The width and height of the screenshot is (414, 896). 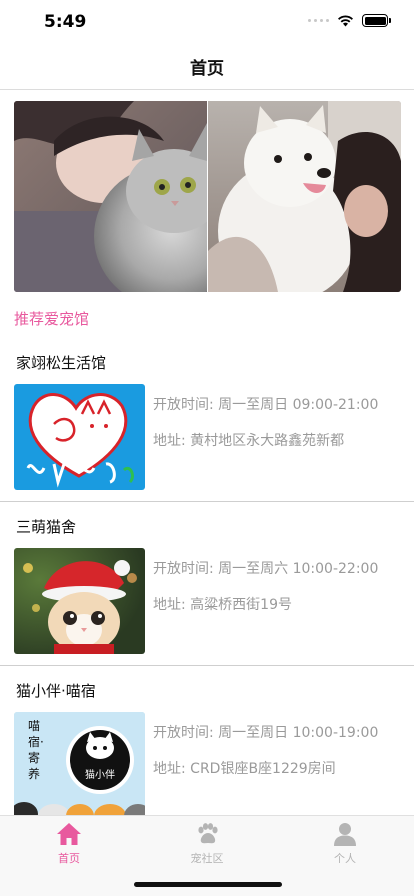 I want to click on status-icons, so click(x=349, y=20).